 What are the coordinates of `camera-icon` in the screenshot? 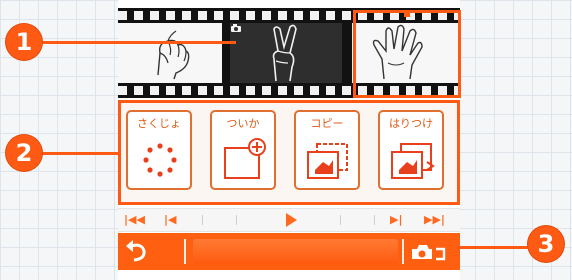 It's located at (429, 253).